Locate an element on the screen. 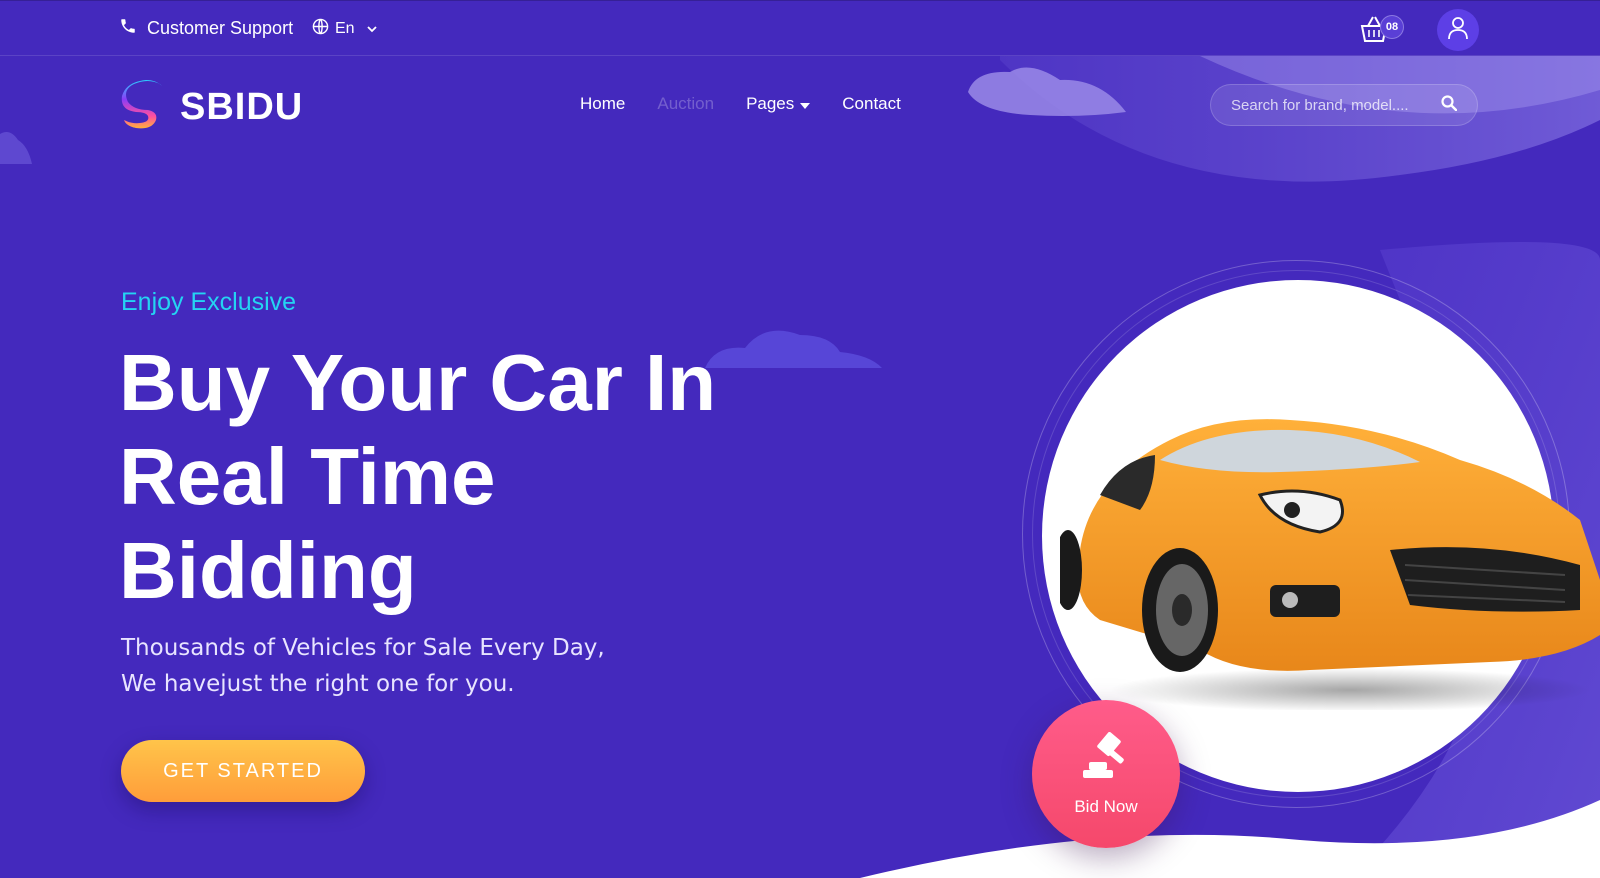 The width and height of the screenshot is (1600, 878). caret-down-icon is located at coordinates (805, 104).